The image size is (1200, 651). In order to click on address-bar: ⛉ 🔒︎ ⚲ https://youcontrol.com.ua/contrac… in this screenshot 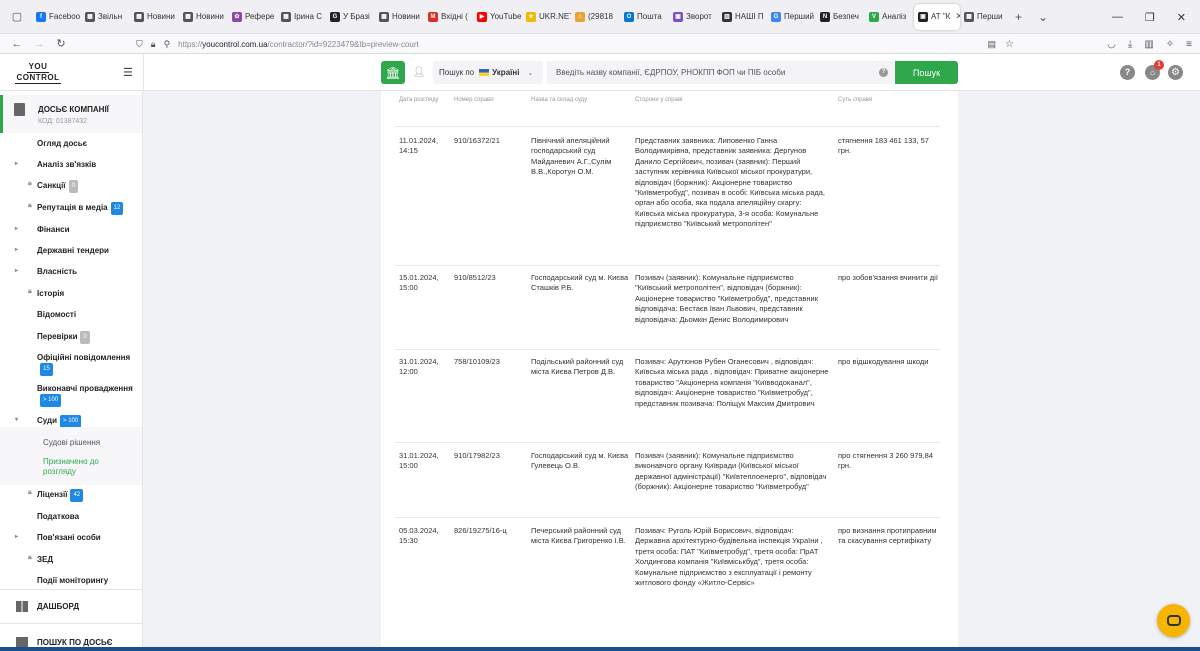, I will do `click(580, 44)`.